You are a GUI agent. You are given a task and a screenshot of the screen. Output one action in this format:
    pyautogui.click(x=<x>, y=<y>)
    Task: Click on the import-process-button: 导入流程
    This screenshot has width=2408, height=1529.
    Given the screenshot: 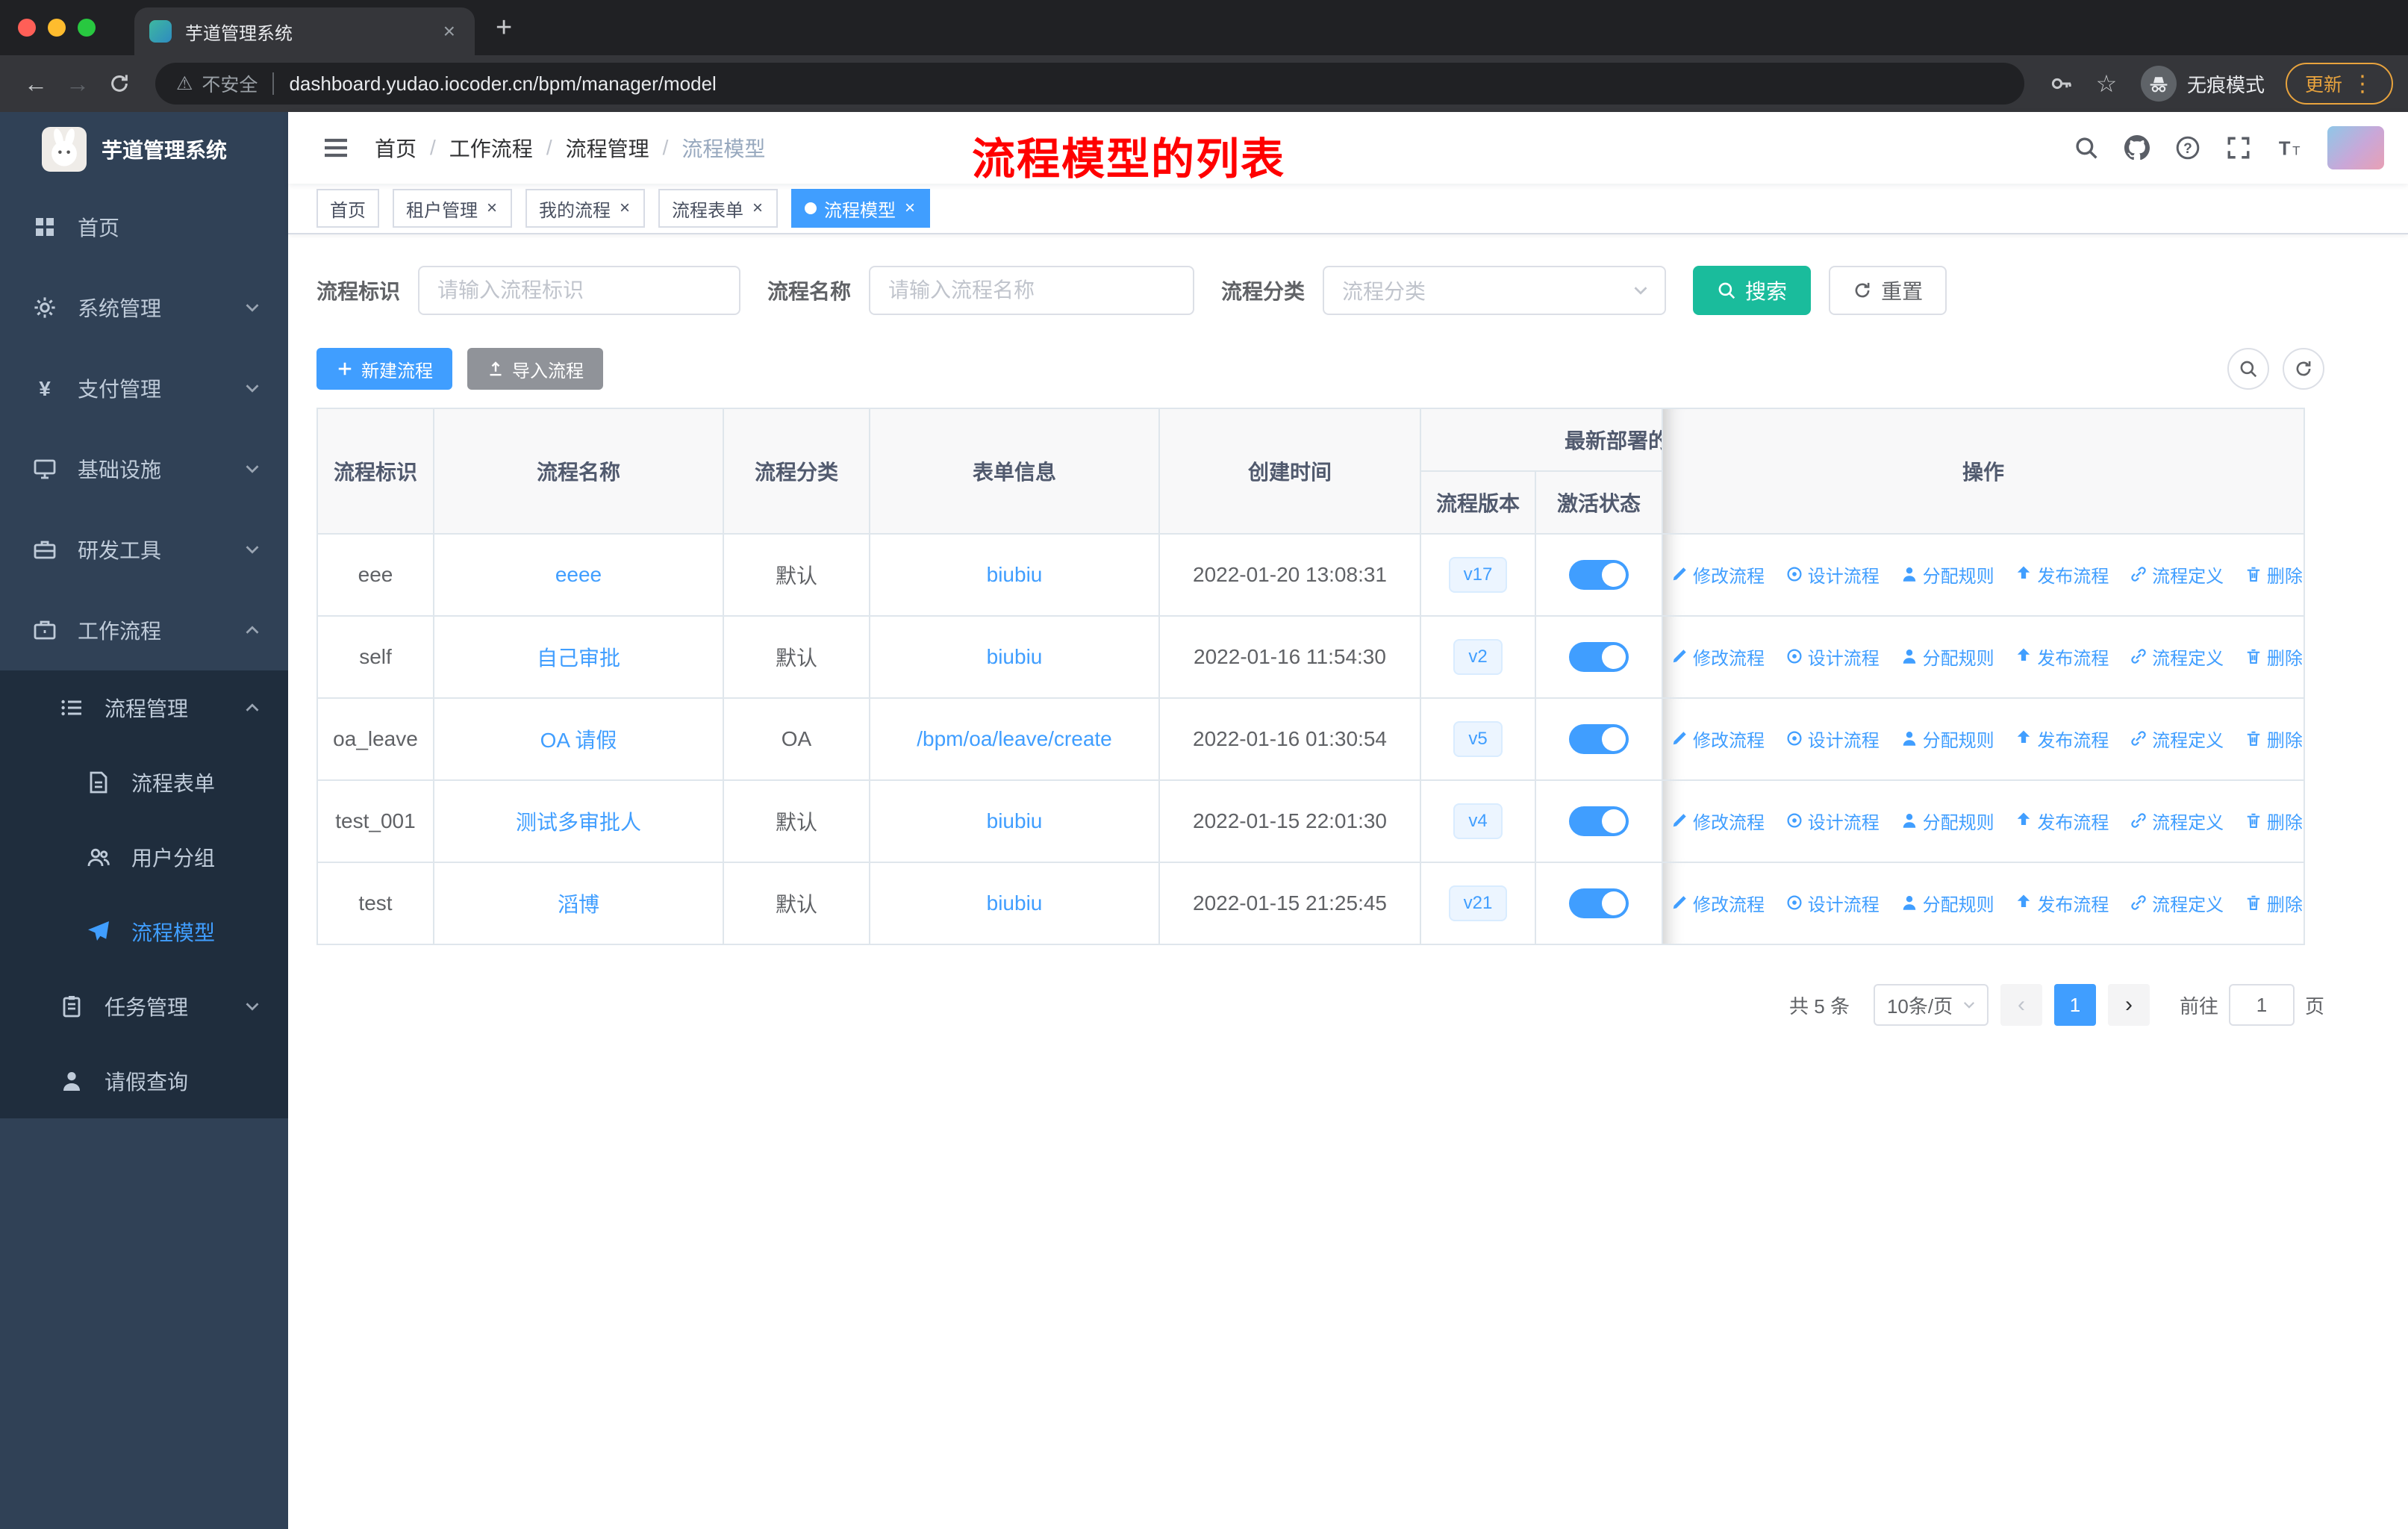 What is the action you would take?
    pyautogui.click(x=535, y=369)
    